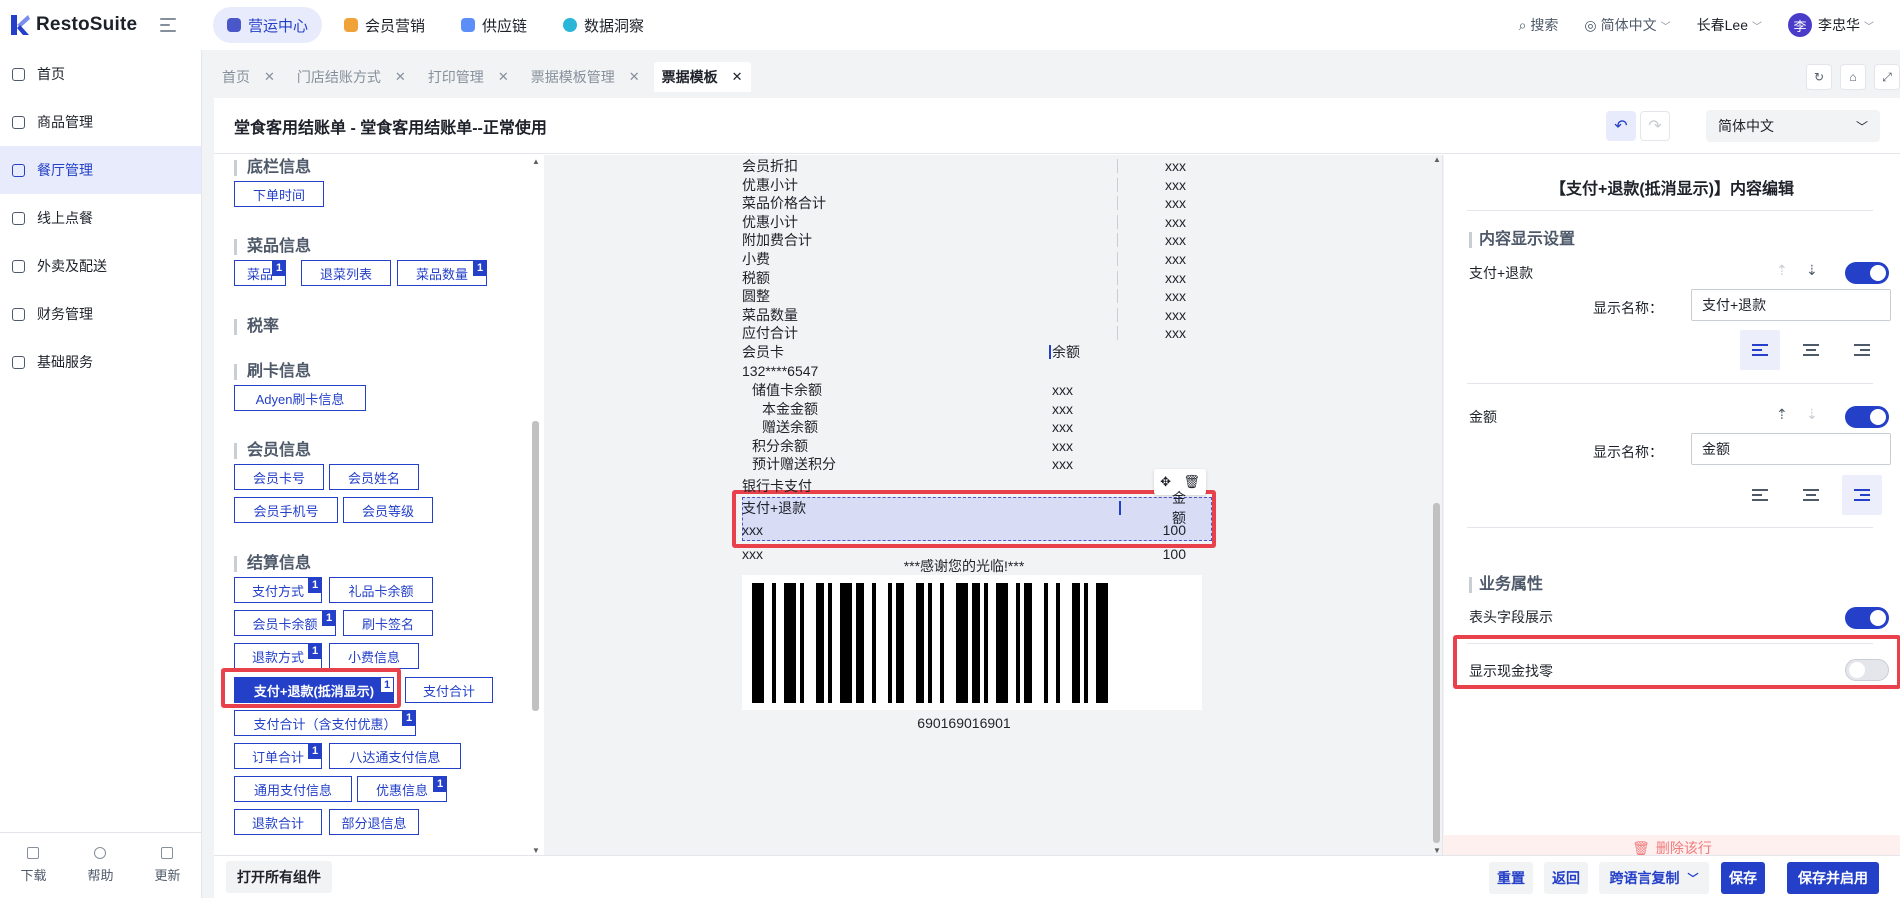  Describe the element at coordinates (278, 656) in the screenshot. I see `chip-refund-method: 退款方式 1` at that location.